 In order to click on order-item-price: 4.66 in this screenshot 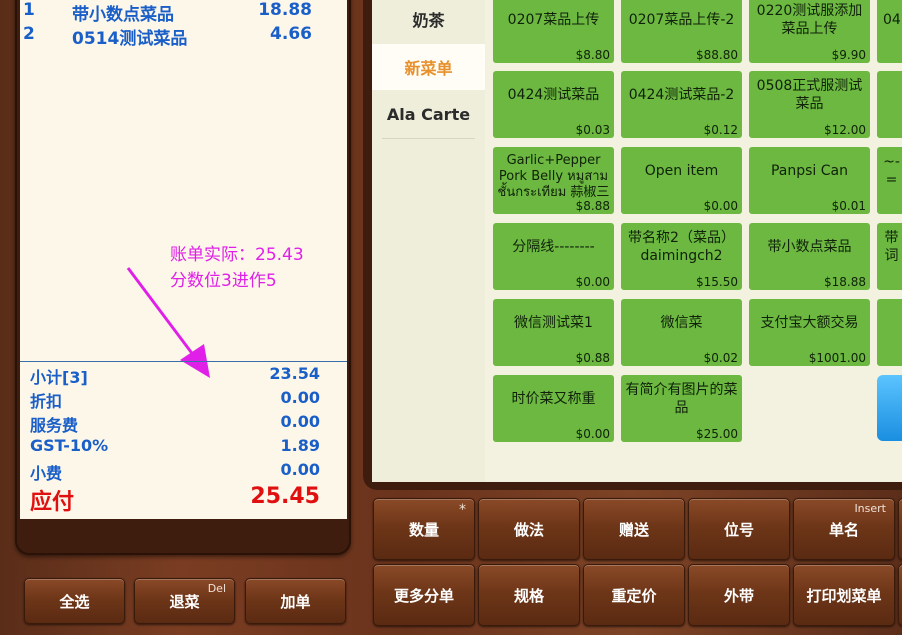, I will do `click(291, 34)`.